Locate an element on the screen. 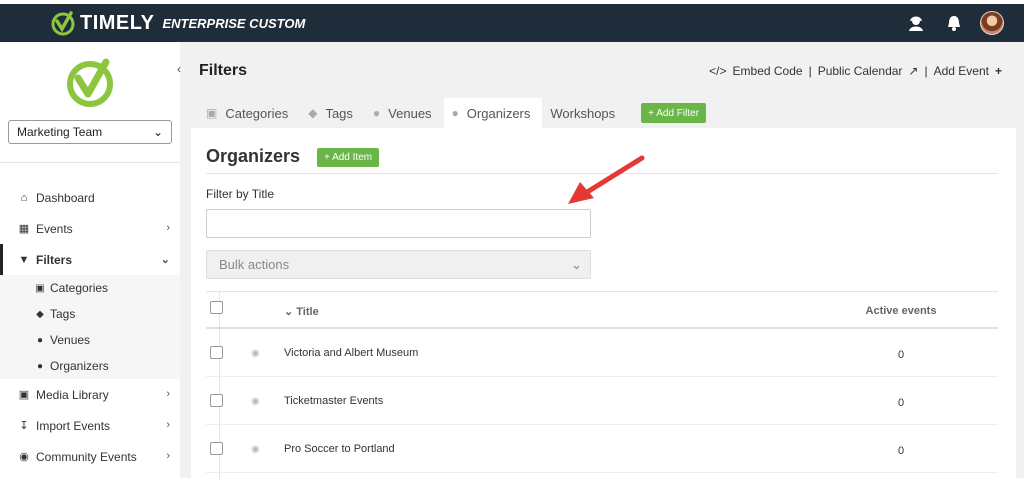 This screenshot has height=481, width=1024. brand-name: TIMELY is located at coordinates (117, 22).